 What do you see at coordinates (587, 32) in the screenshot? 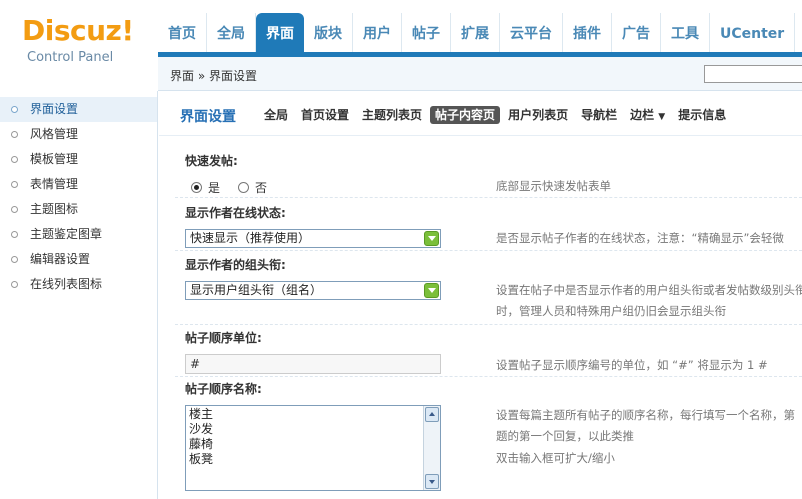
I see `nav-plugin: 插件` at bounding box center [587, 32].